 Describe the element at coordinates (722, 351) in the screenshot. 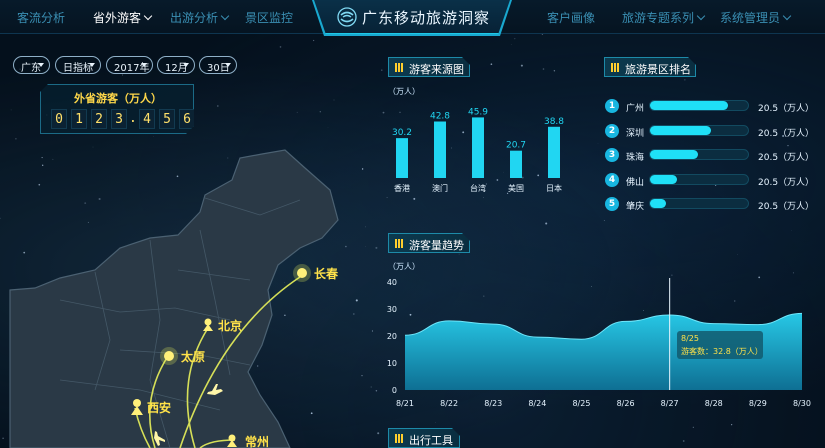

I see `tooltip-value: 游客数：32.8（万人）` at that location.